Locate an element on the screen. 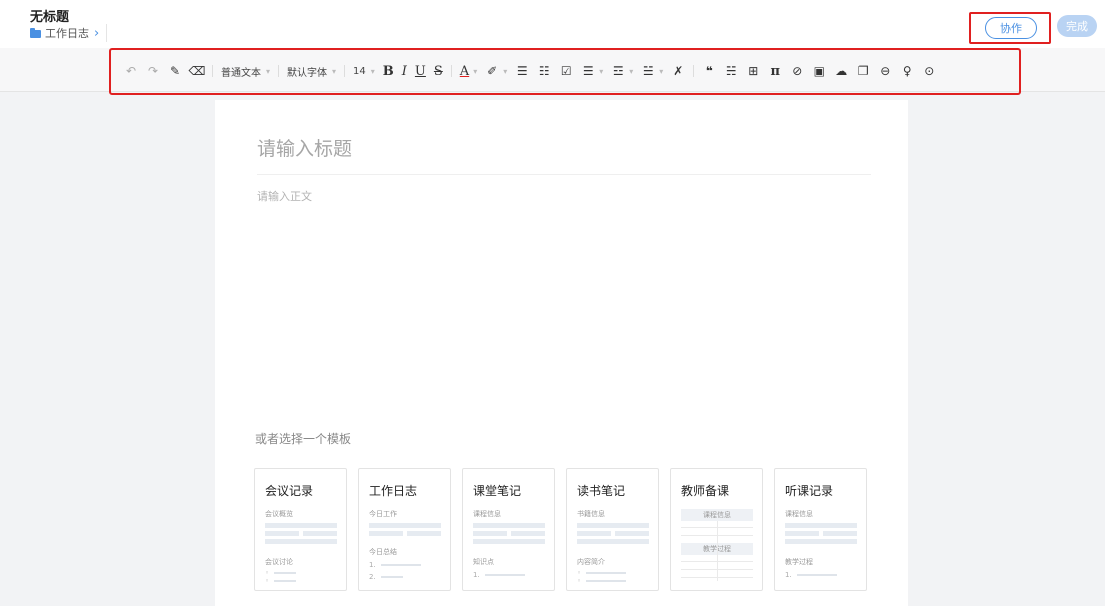  template-card-classnote: 课堂笔记 课程信息 知识点 1. is located at coordinates (508, 529).